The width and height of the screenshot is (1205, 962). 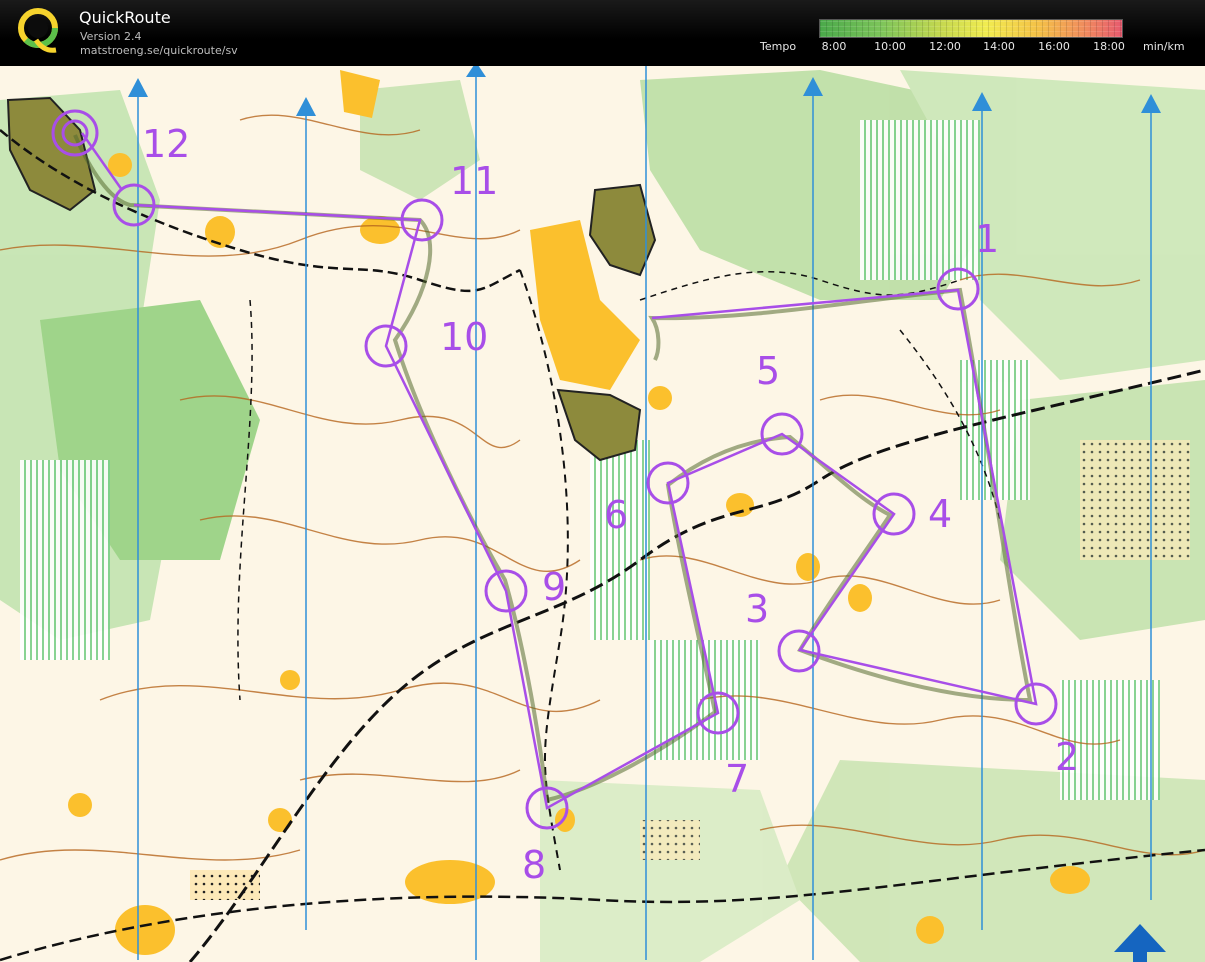 What do you see at coordinates (945, 46) in the screenshot?
I see `tempo-tick: 12:00` at bounding box center [945, 46].